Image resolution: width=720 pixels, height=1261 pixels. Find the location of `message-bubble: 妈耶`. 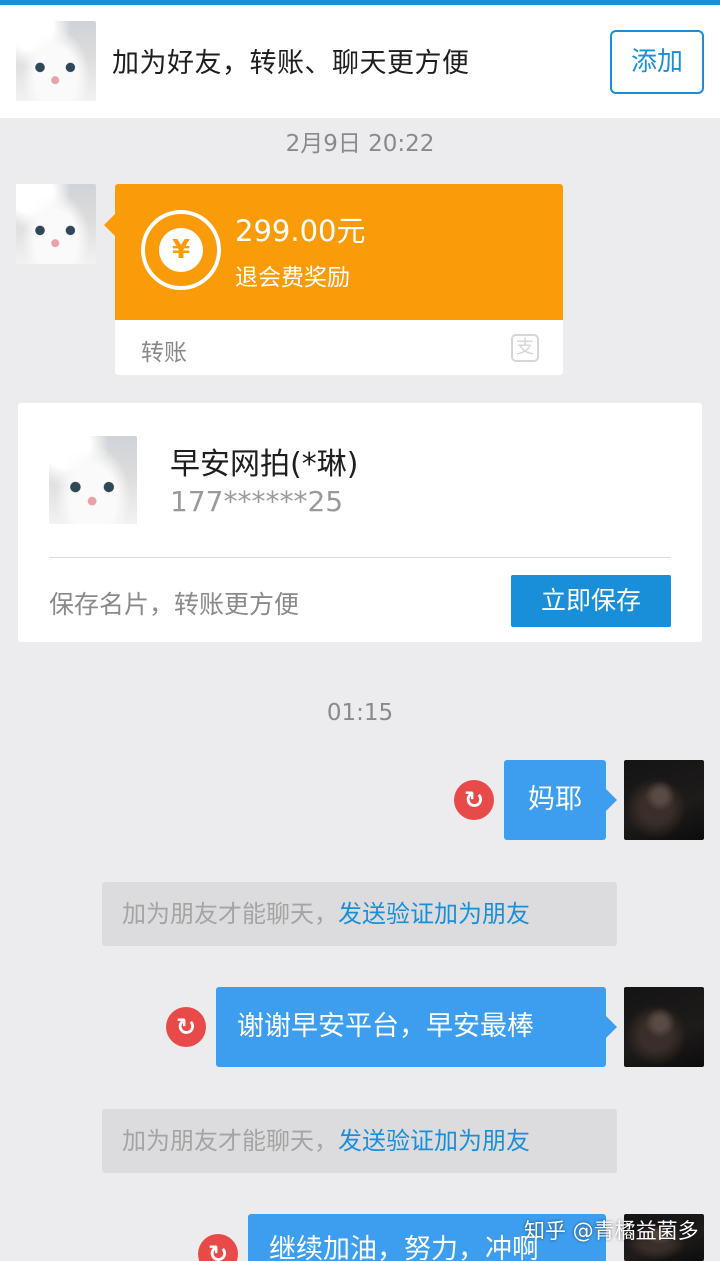

message-bubble: 妈耶 is located at coordinates (560, 800).